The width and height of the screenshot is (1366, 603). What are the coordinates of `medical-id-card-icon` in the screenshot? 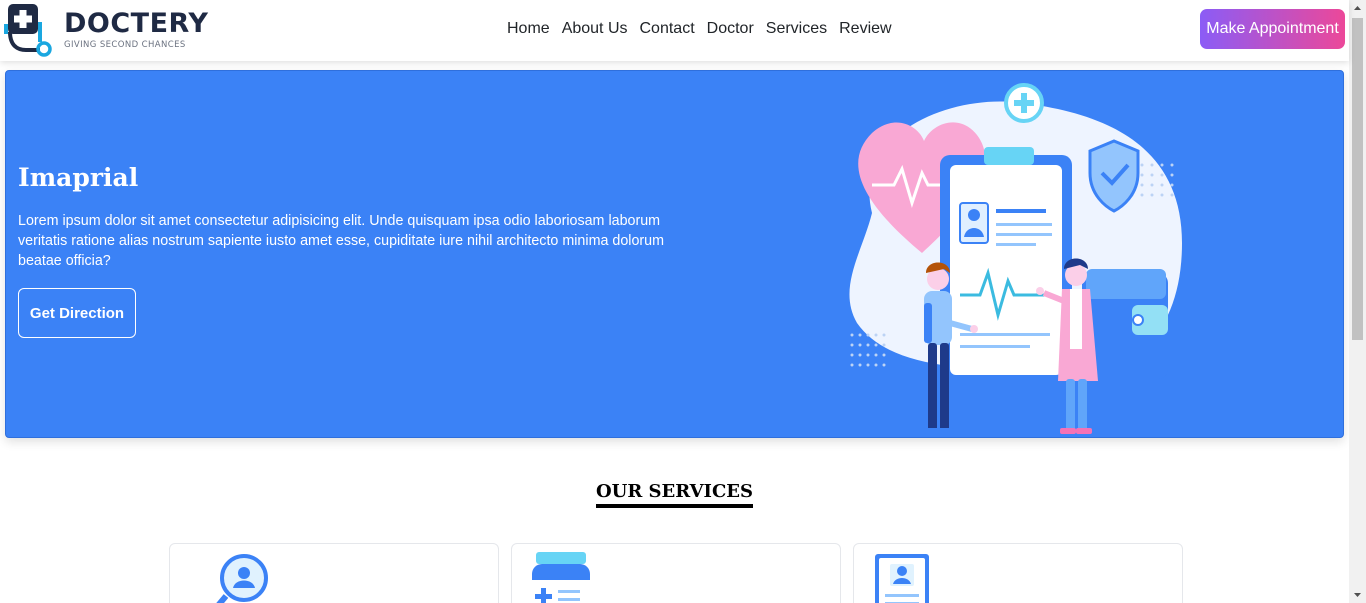 It's located at (902, 578).